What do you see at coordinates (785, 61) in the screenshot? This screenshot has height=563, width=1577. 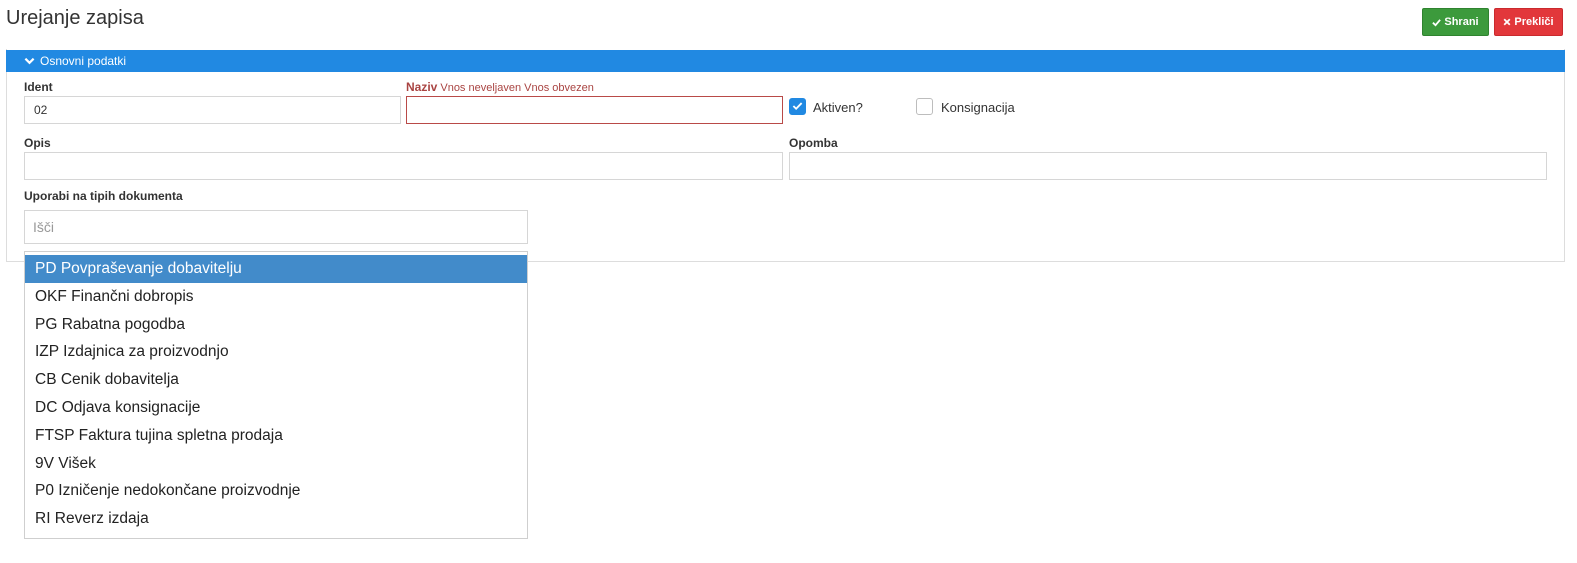 I see `panel-header-toggle: Osnovni podatki` at bounding box center [785, 61].